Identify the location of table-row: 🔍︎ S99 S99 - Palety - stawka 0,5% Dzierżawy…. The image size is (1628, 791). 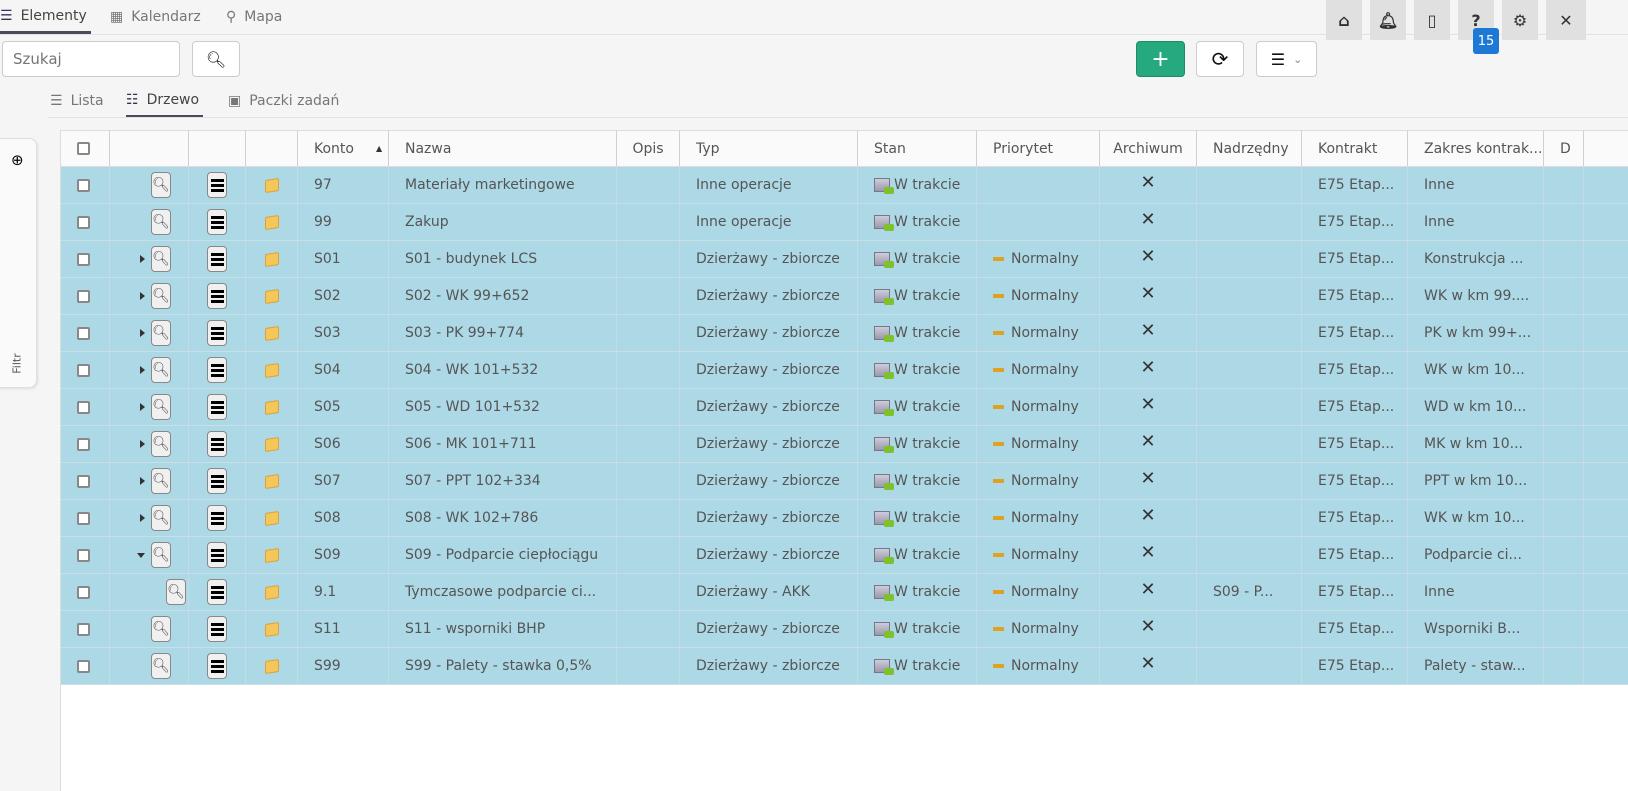
(844, 666).